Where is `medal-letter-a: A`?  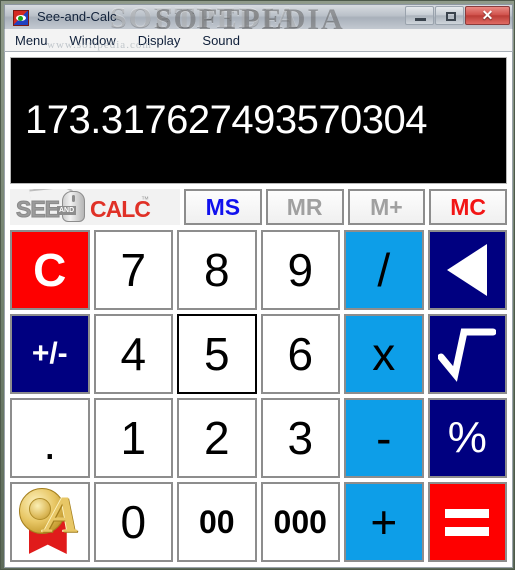 medal-letter-a: A is located at coordinates (62, 515).